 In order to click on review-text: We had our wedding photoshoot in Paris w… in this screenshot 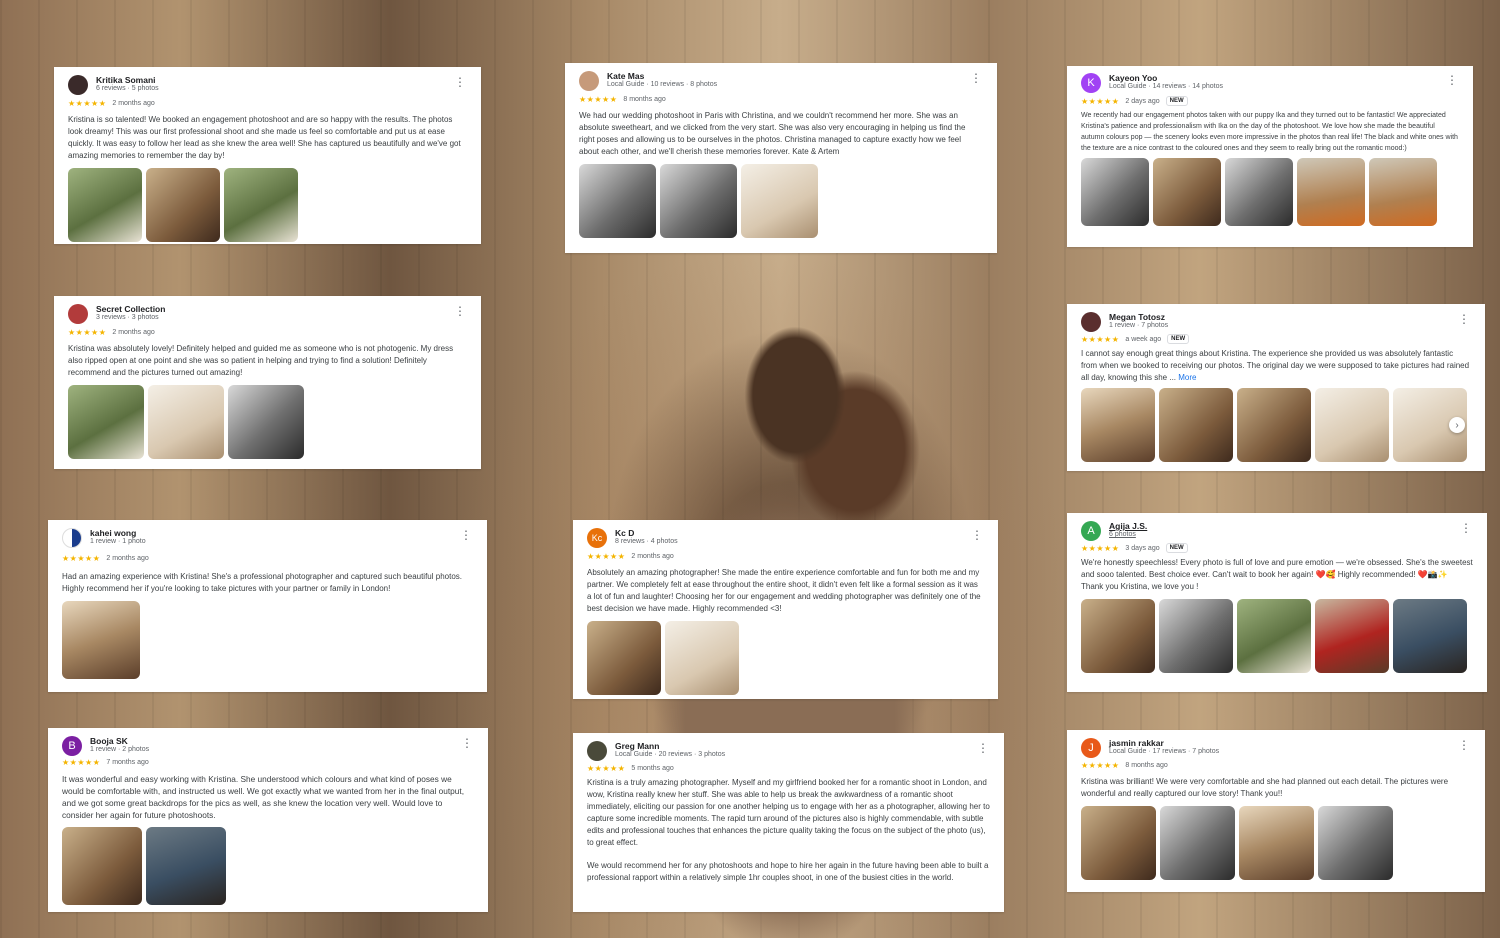, I will do `click(772, 133)`.